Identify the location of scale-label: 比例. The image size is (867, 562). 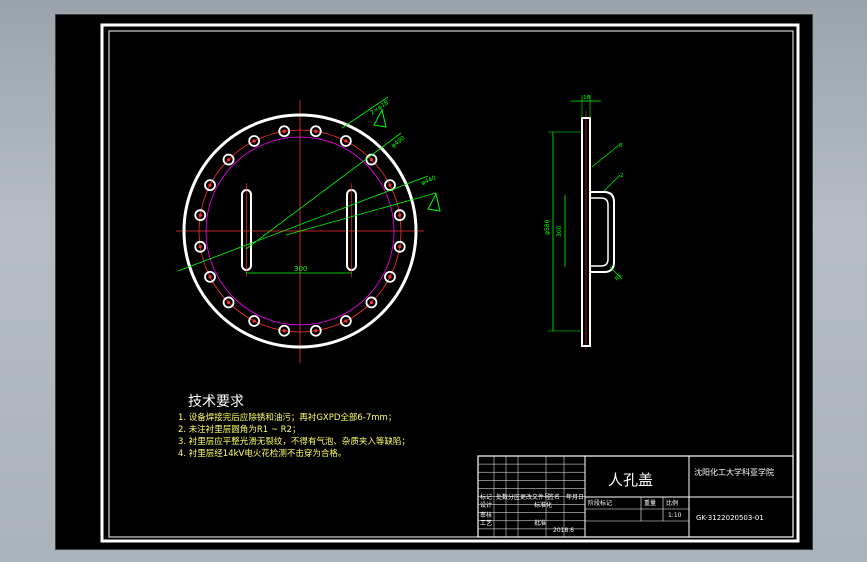
(672, 503).